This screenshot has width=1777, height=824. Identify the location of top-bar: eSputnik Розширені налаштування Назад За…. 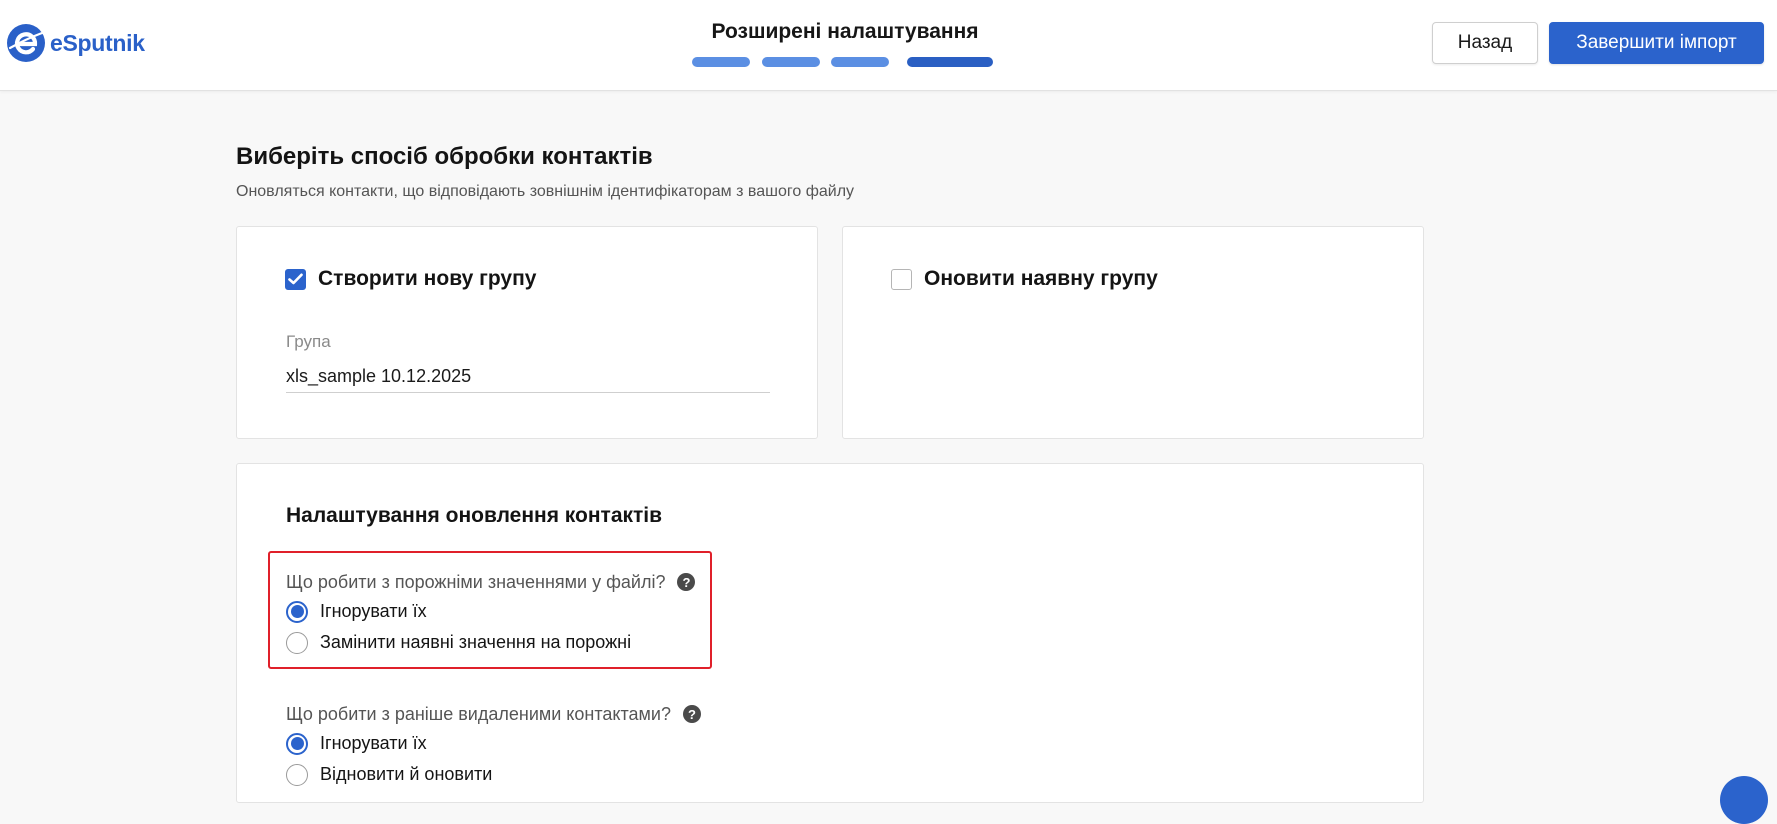
(888, 45).